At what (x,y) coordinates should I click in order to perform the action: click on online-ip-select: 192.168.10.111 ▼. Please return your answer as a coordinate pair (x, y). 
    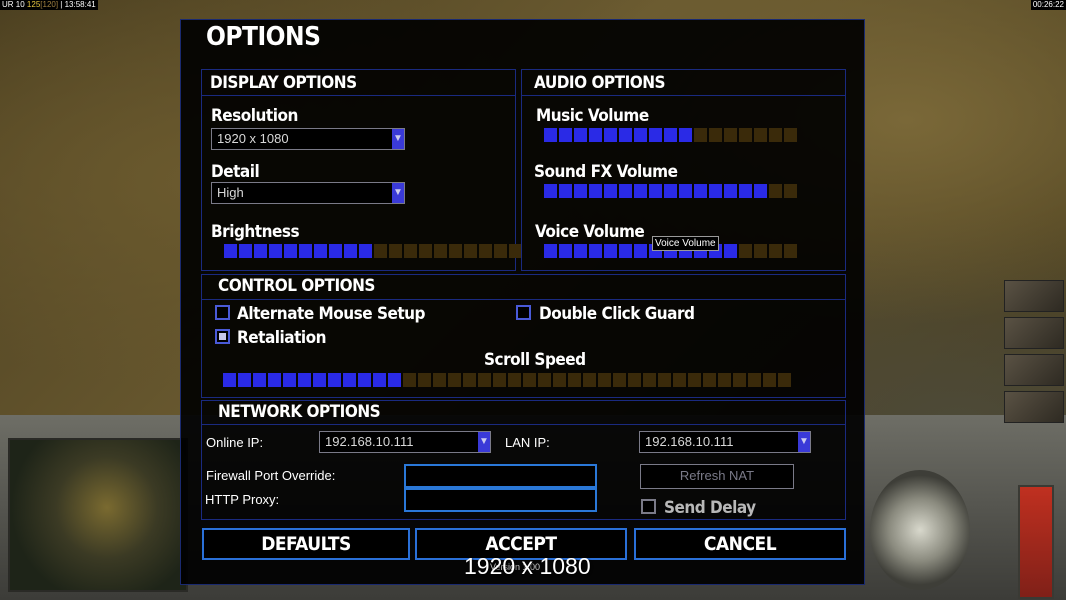
    Looking at the image, I should click on (405, 442).